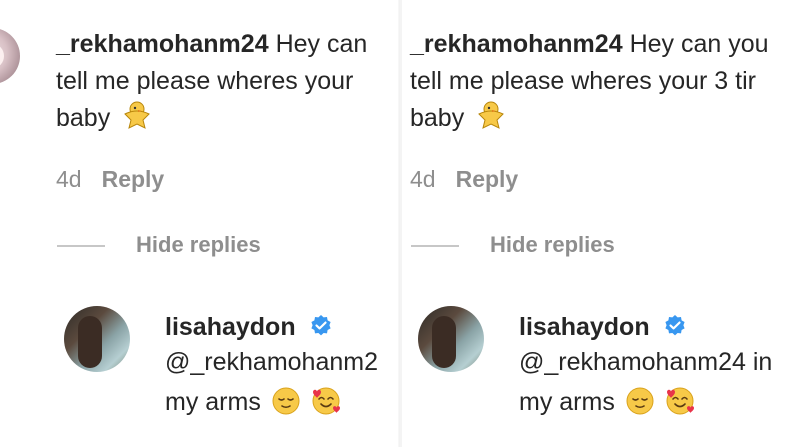 The height and width of the screenshot is (447, 795). I want to click on comment-line2: tell me please wheres your 3 tir, so click(583, 81).